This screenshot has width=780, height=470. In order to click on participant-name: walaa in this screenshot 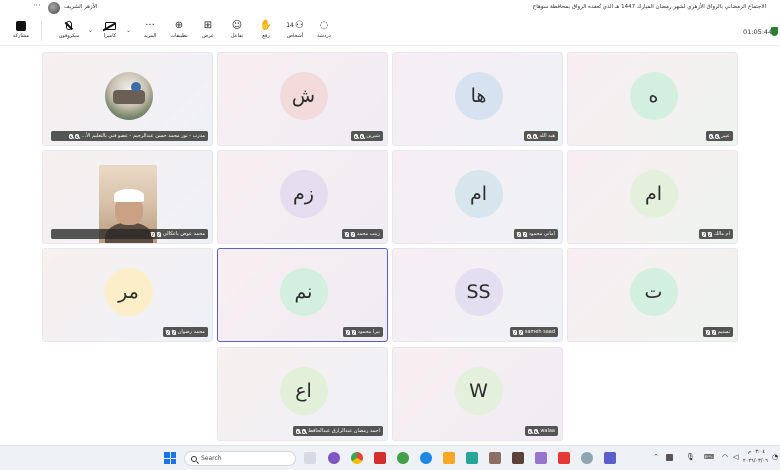, I will do `click(547, 431)`.